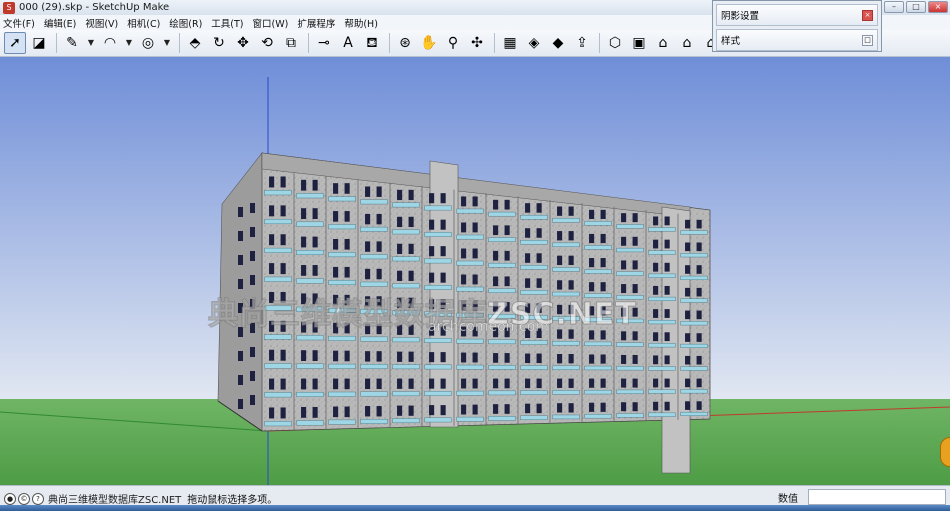  I want to click on measurements-label: 数值, so click(788, 499).